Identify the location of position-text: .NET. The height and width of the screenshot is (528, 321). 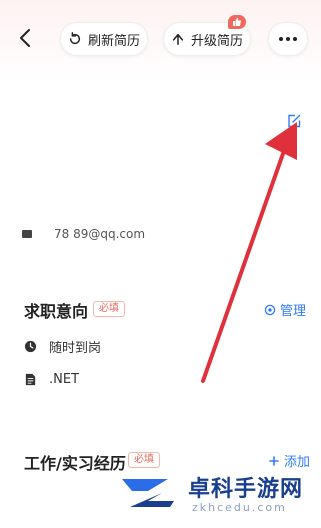
(64, 379).